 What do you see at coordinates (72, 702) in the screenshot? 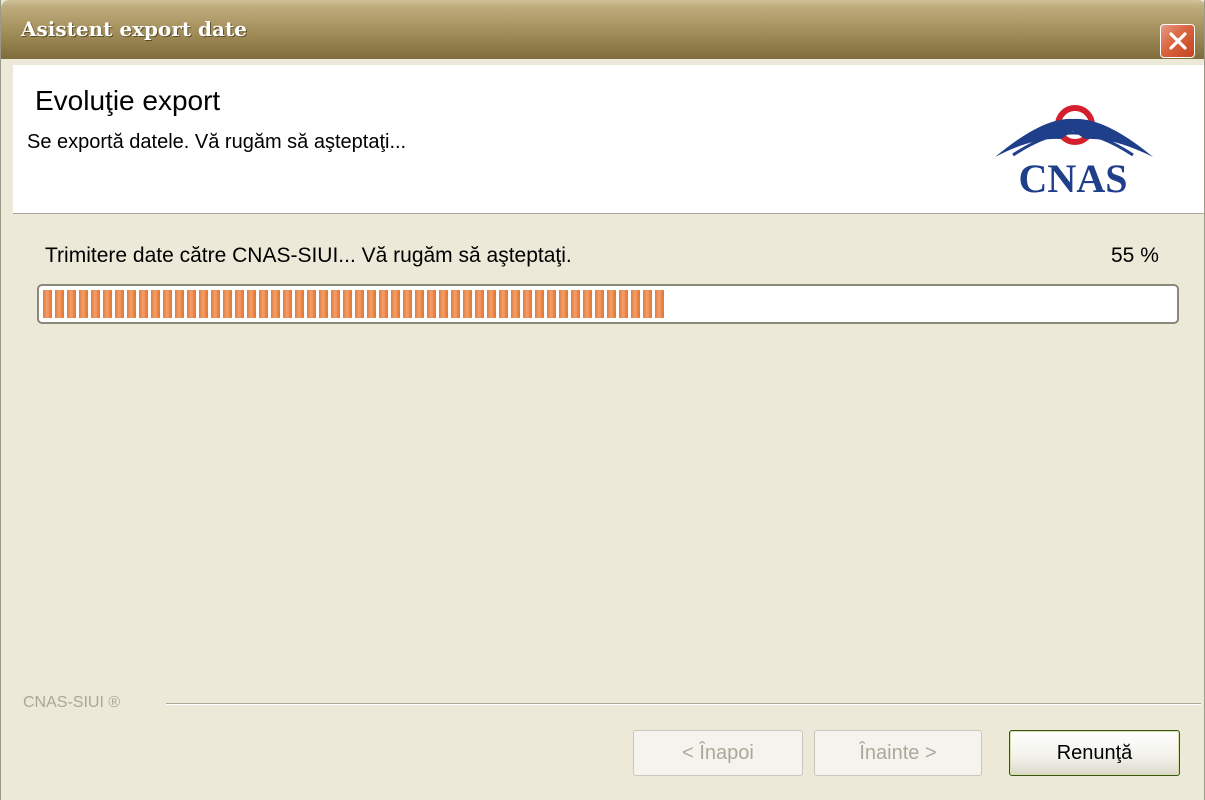
I see `footer-brand: CNAS-SIUI ®` at bounding box center [72, 702].